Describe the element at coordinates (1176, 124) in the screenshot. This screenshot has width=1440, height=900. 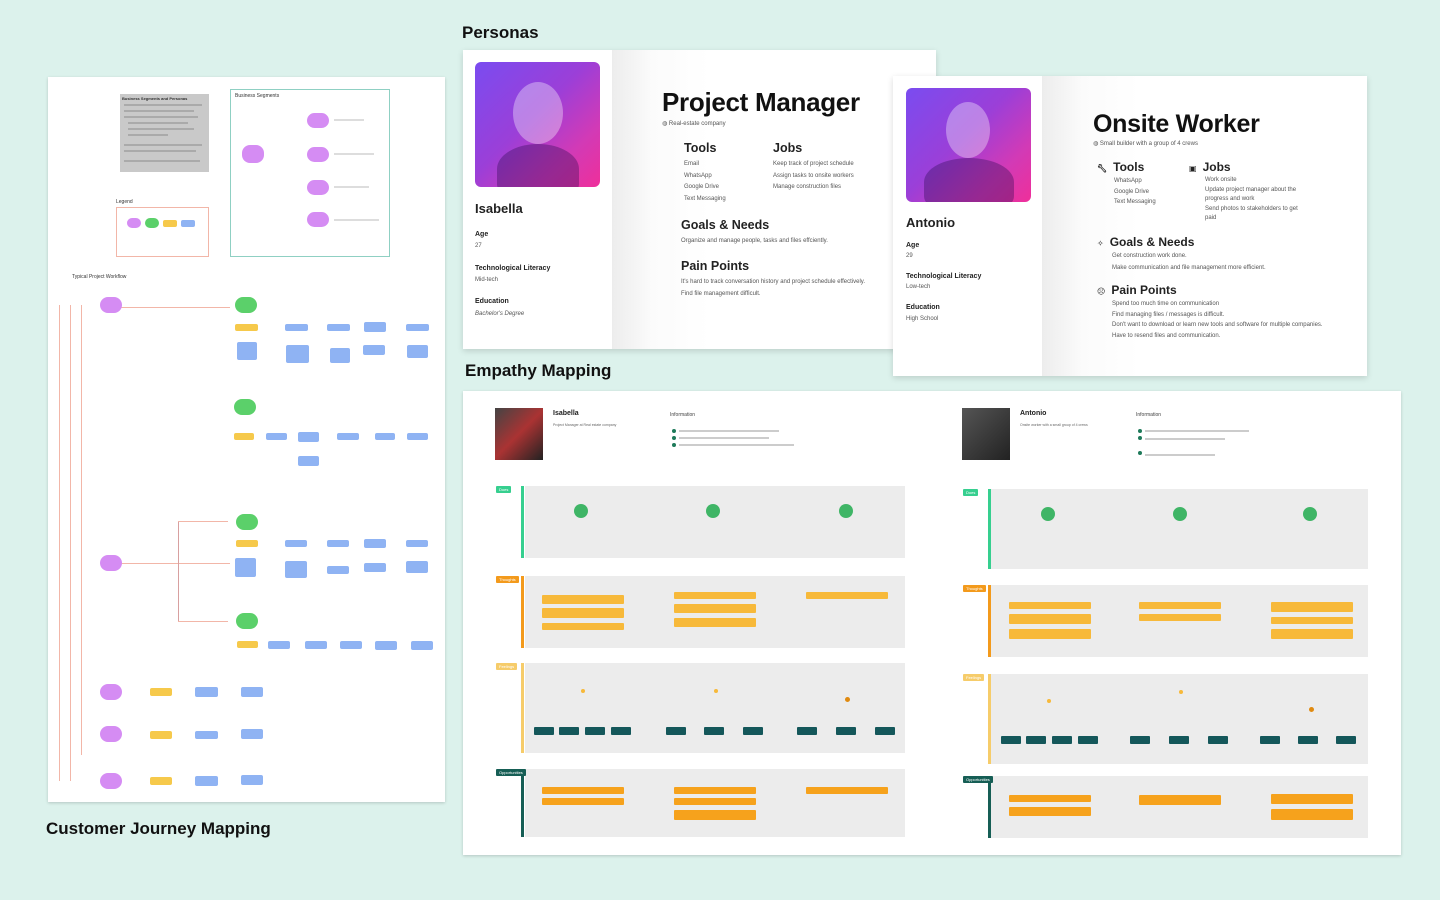
I see `persona-title: Onsite Worker` at that location.